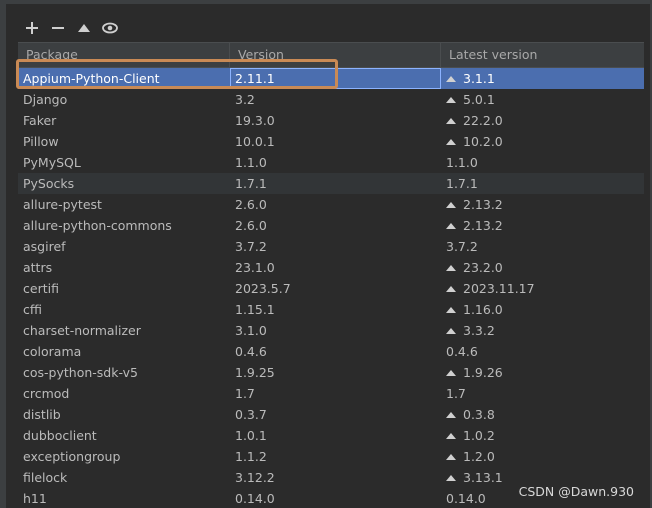  I want to click on latest-version-cell: 3.7.2, so click(542, 246).